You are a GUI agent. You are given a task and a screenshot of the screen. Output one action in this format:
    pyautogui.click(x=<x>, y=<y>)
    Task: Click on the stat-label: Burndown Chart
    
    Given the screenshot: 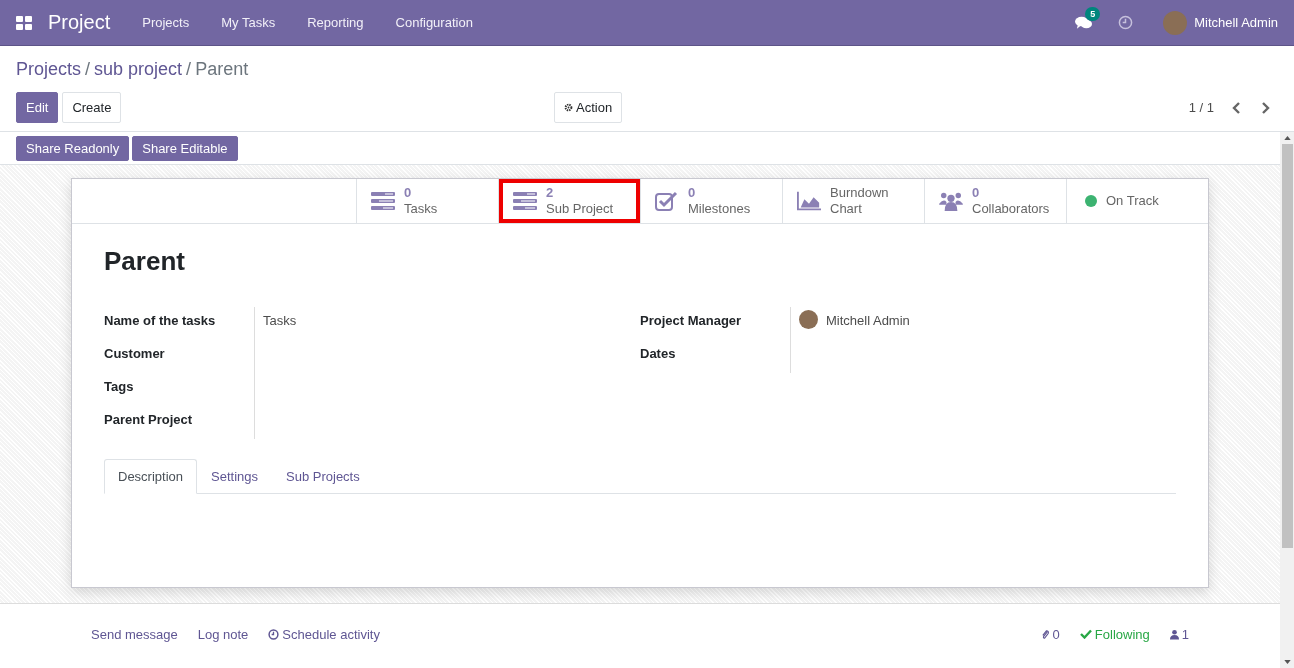 What is the action you would take?
    pyautogui.click(x=860, y=201)
    